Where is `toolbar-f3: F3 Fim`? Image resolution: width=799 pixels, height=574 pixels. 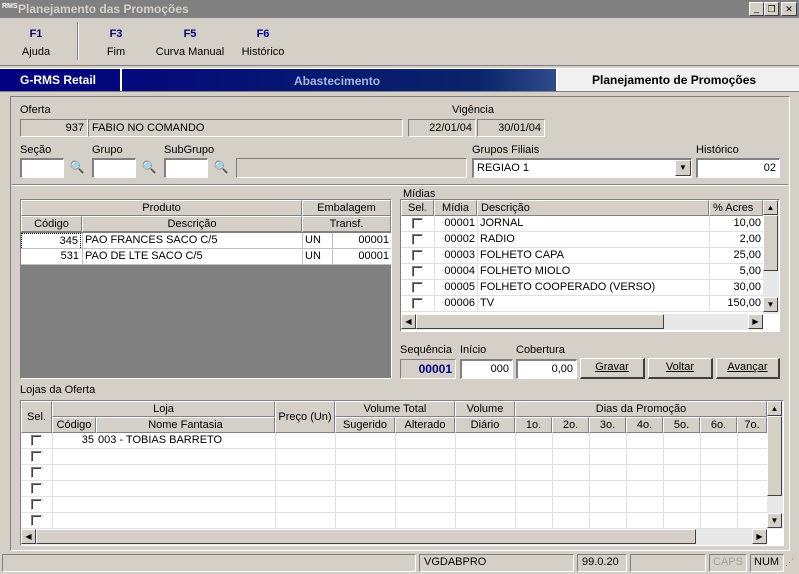
toolbar-f3: F3 Fim is located at coordinates (116, 43).